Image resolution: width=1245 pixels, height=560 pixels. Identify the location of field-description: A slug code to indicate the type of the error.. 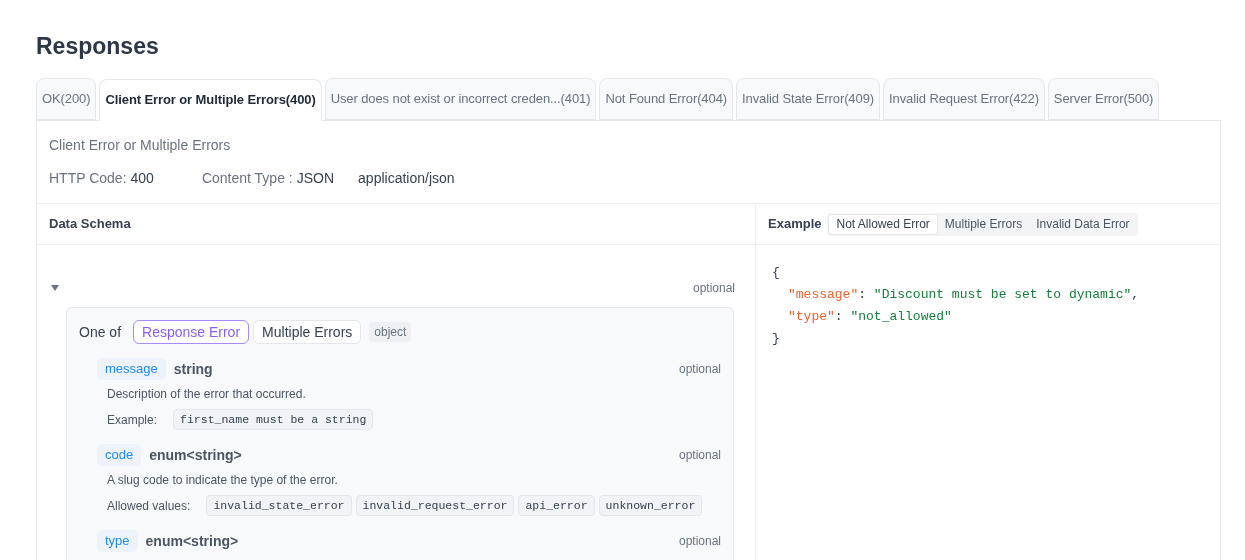
(222, 480).